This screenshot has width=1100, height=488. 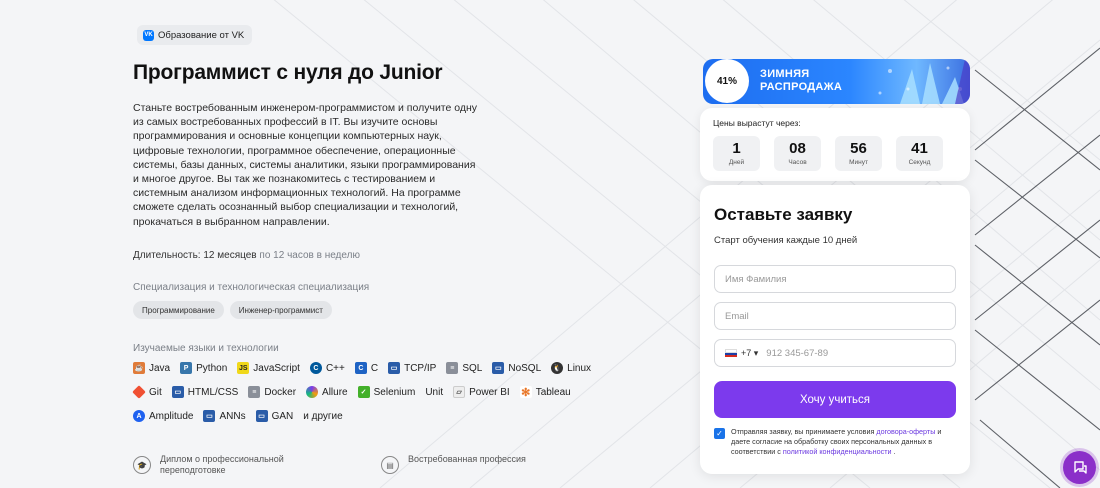 I want to click on gan-icon: ▭, so click(x=261, y=416).